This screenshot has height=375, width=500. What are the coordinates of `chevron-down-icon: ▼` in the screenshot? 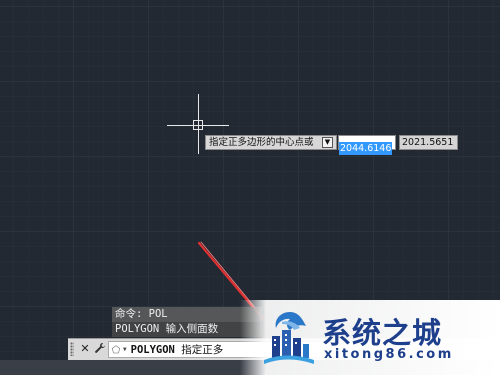 It's located at (125, 349).